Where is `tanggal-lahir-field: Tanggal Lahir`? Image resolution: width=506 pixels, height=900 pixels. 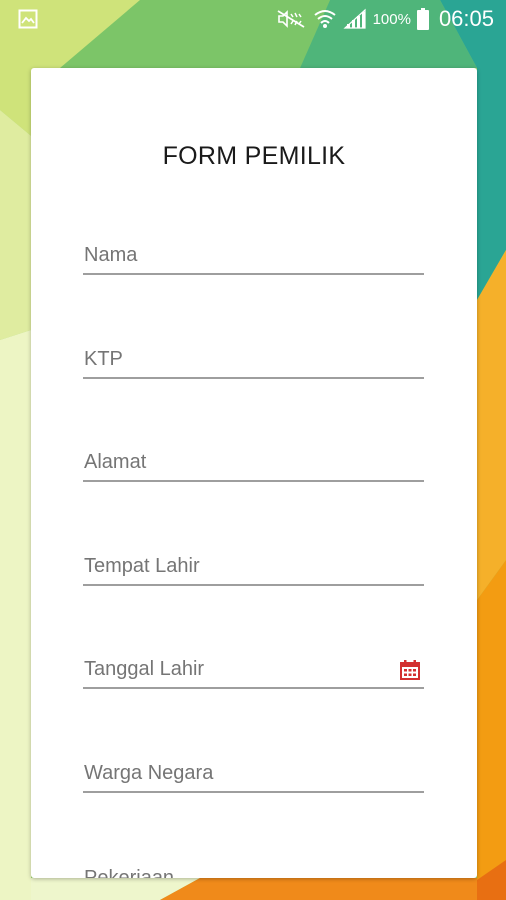
tanggal-lahir-field: Tanggal Lahir is located at coordinates (253, 669).